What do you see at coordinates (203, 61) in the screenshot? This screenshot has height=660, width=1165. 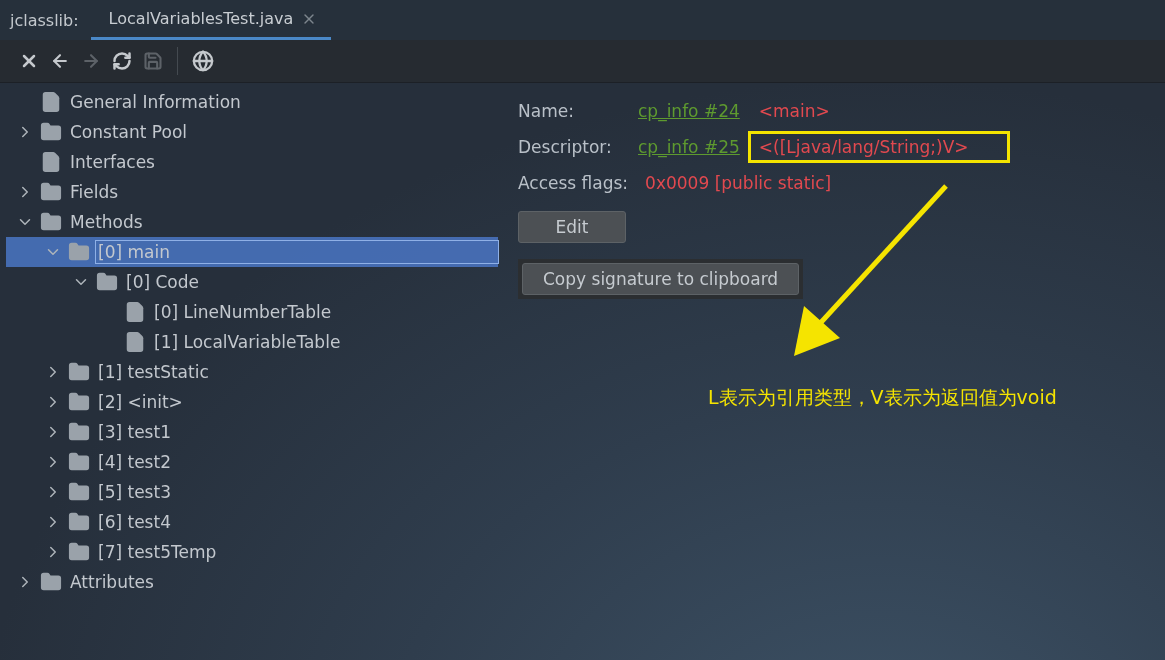 I see `globe-icon` at bounding box center [203, 61].